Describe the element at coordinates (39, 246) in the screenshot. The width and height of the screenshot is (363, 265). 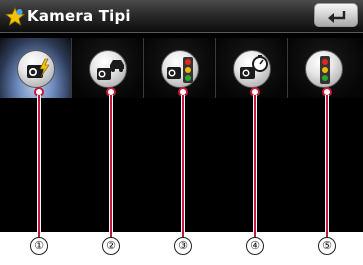
I see `callout-number-1: ①` at that location.